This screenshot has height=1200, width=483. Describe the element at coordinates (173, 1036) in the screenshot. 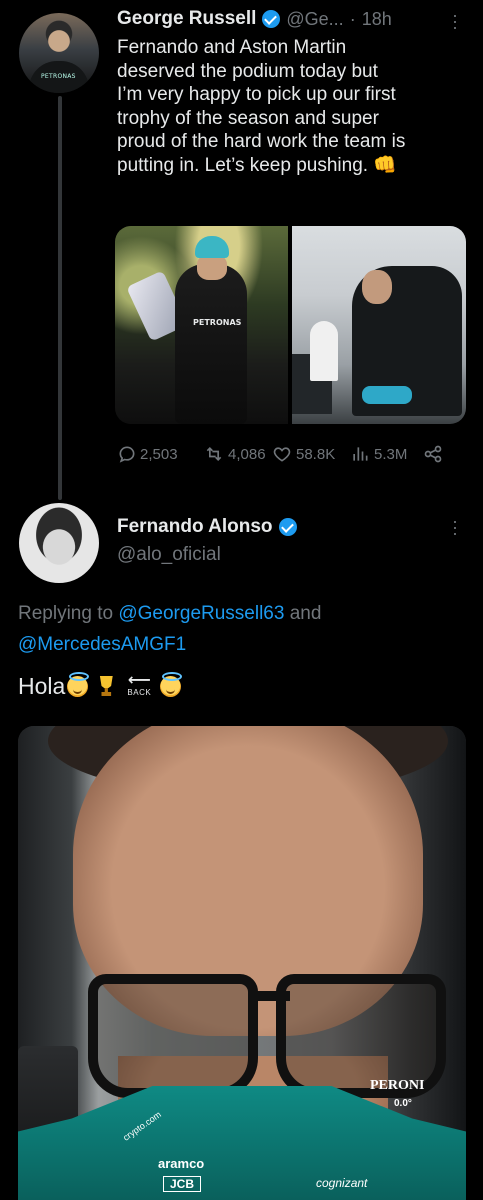

I see `sunglasses-left-lens` at that location.